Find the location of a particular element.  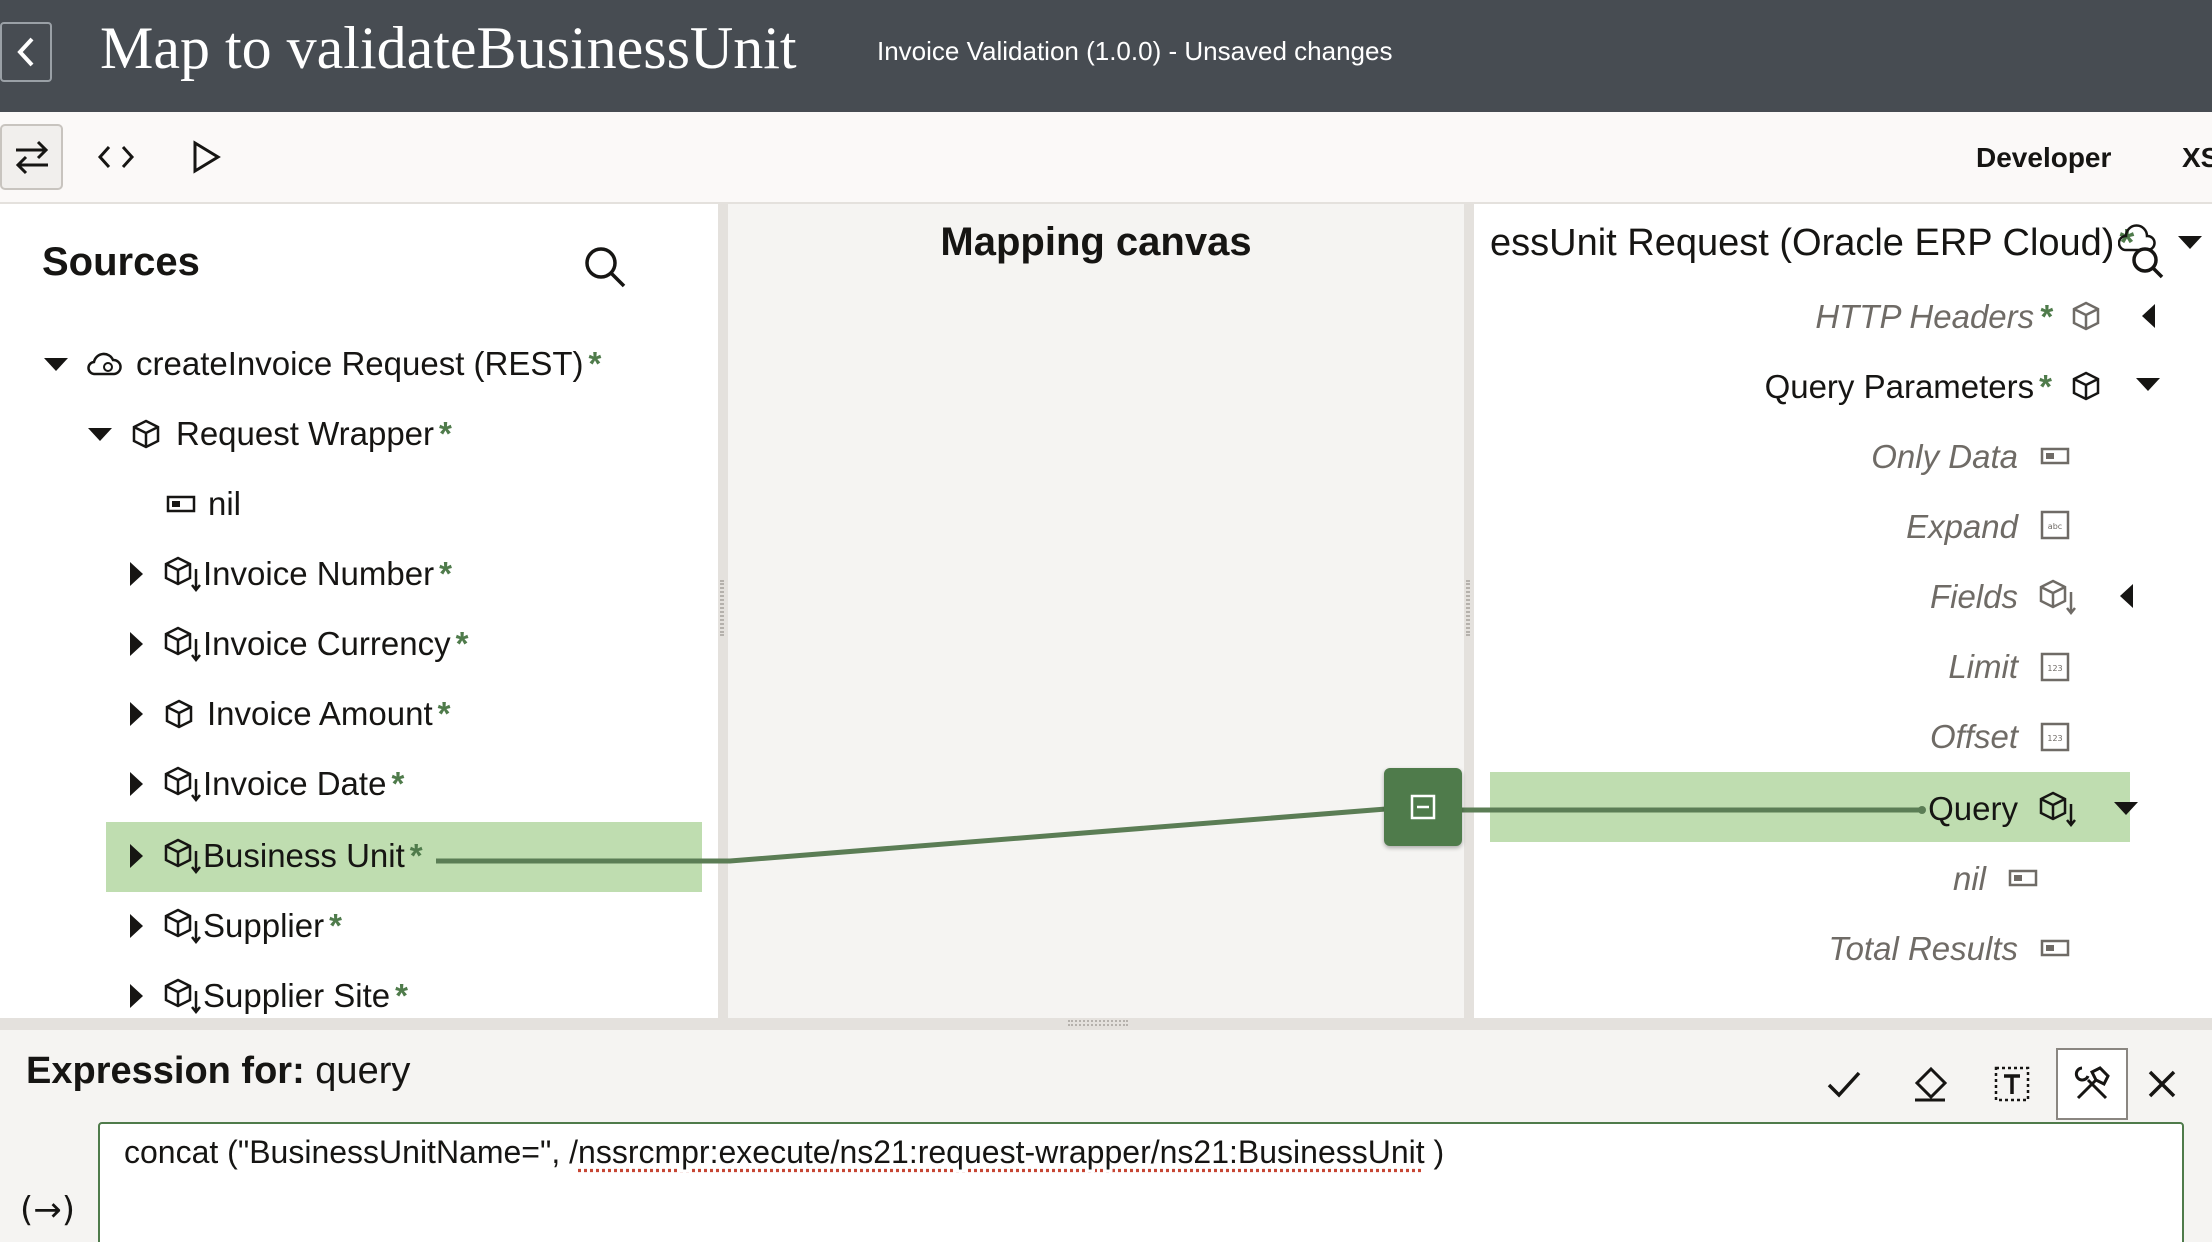

search-icon is located at coordinates (605, 267).